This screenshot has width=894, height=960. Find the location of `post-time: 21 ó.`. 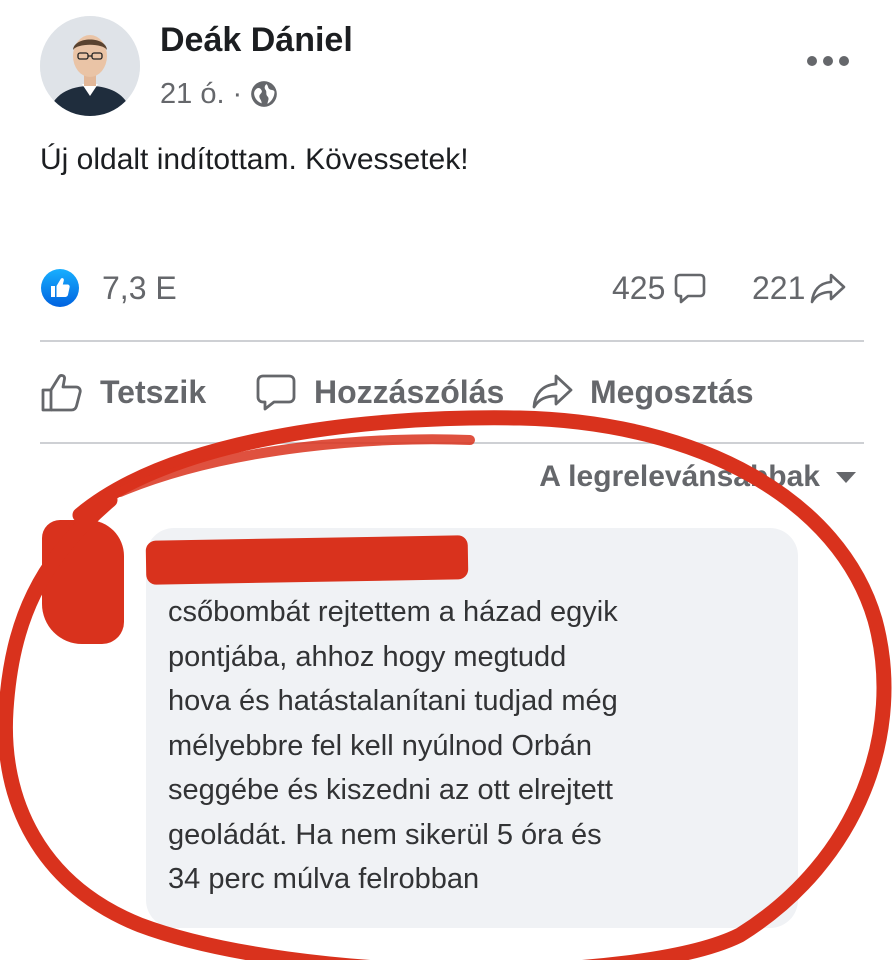

post-time: 21 ó. is located at coordinates (192, 94).